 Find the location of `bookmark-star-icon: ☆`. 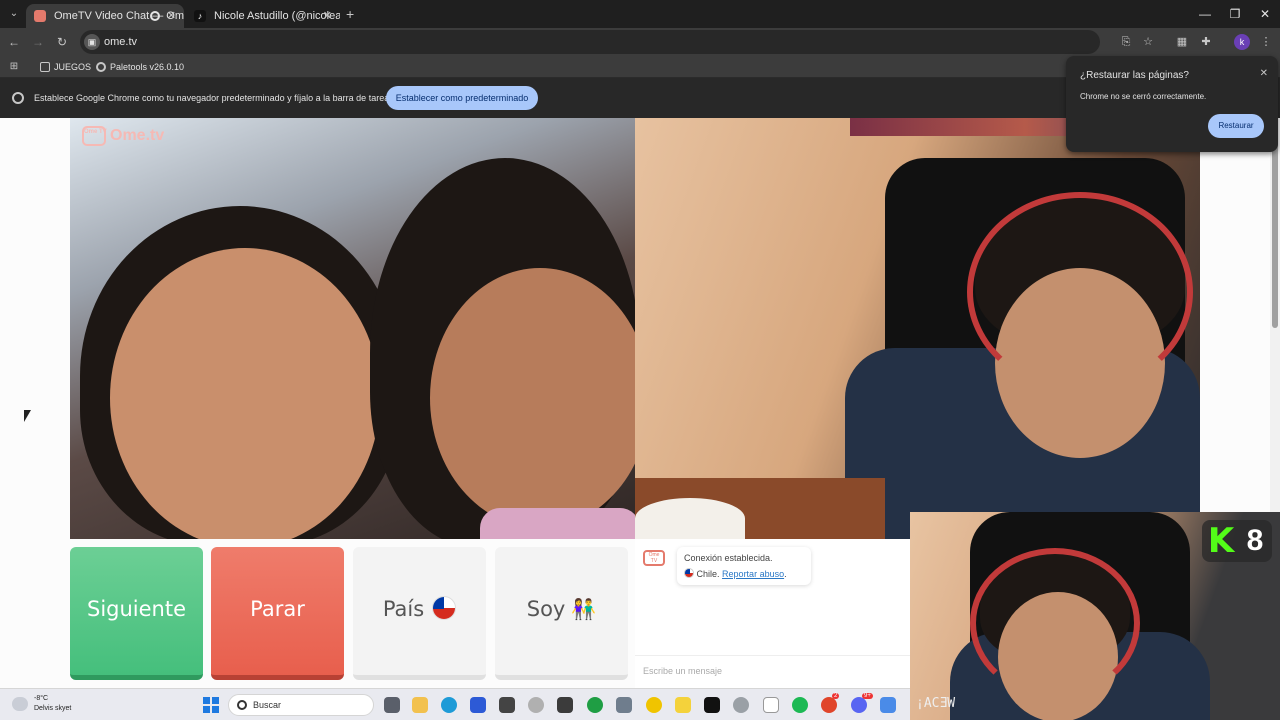

bookmark-star-icon: ☆ is located at coordinates (1148, 42).